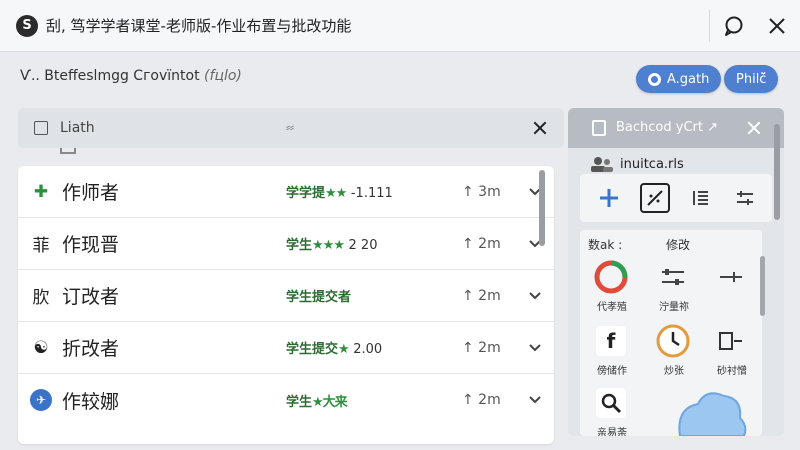 Image resolution: width=800 pixels, height=450 pixels. Describe the element at coordinates (652, 164) in the screenshot. I see `user-label: inuitca.rls` at that location.